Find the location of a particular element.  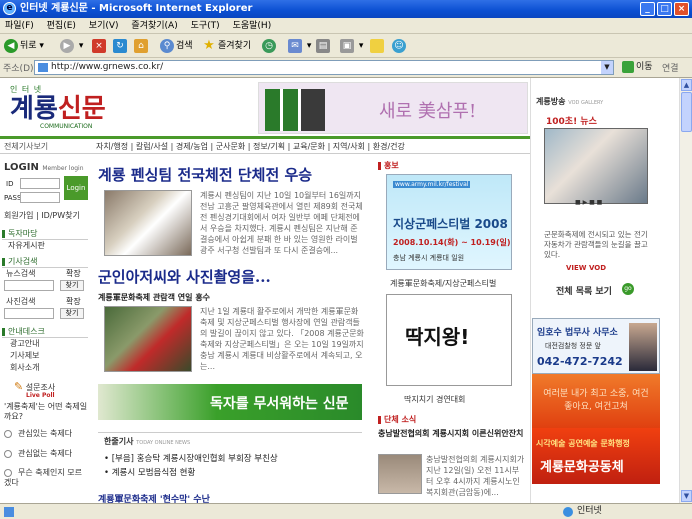

fencing-photo is located at coordinates (148, 223).